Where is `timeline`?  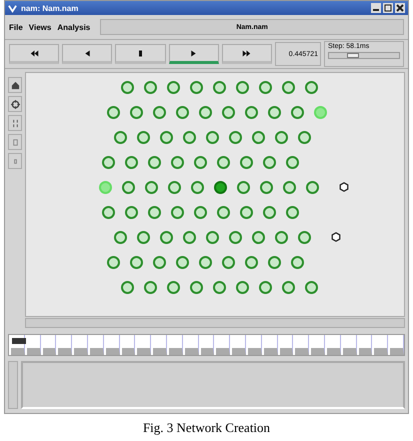
timeline is located at coordinates (206, 345).